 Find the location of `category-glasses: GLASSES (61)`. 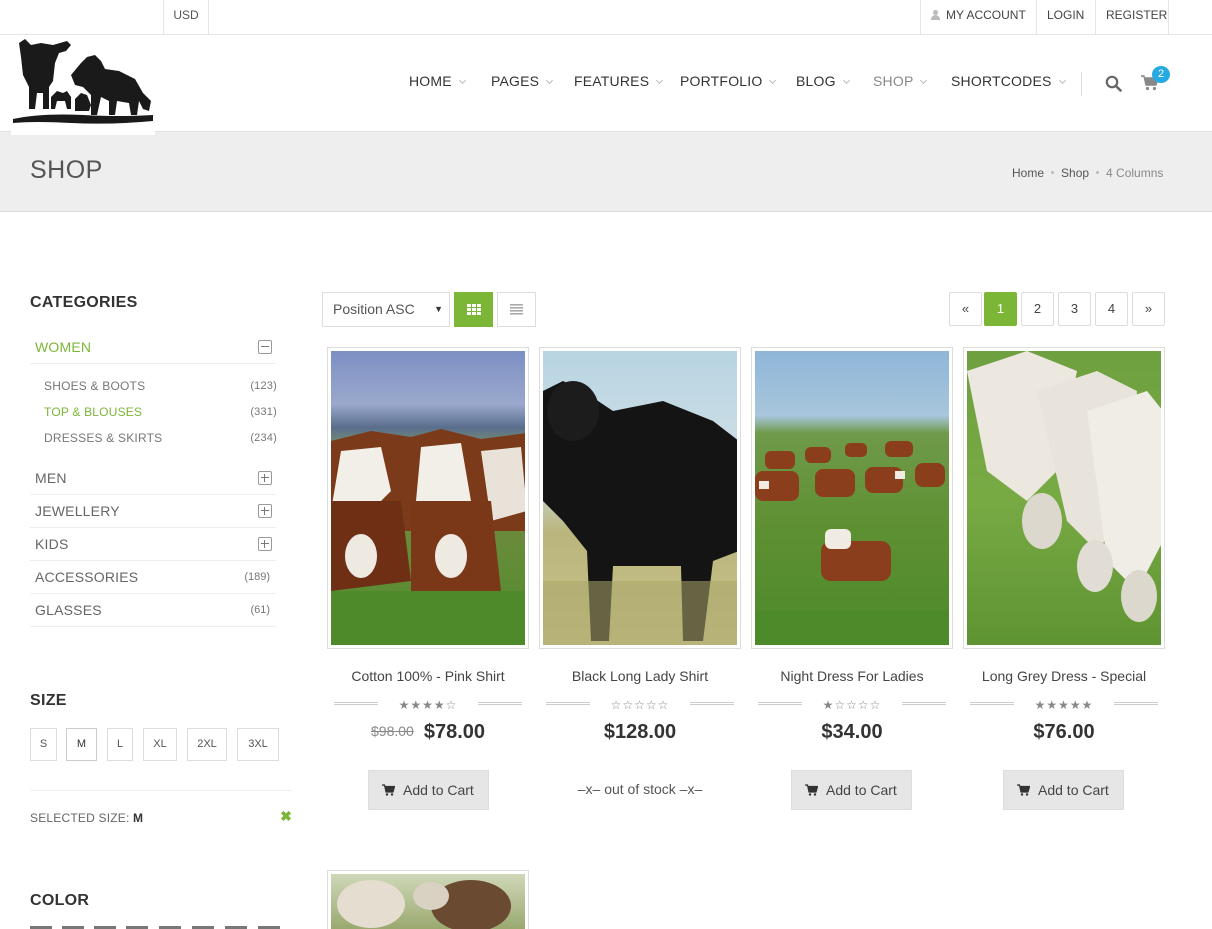

category-glasses: GLASSES (61) is located at coordinates (153, 610).